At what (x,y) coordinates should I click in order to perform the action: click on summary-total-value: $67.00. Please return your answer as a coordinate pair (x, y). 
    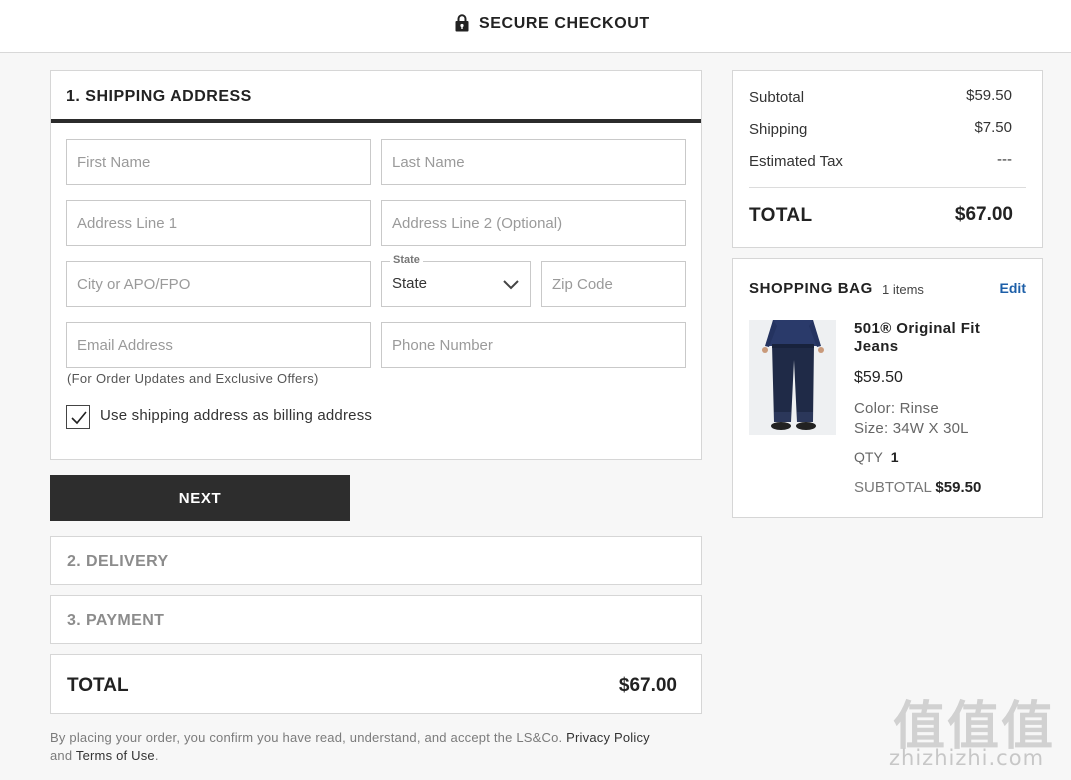
    Looking at the image, I should click on (983, 214).